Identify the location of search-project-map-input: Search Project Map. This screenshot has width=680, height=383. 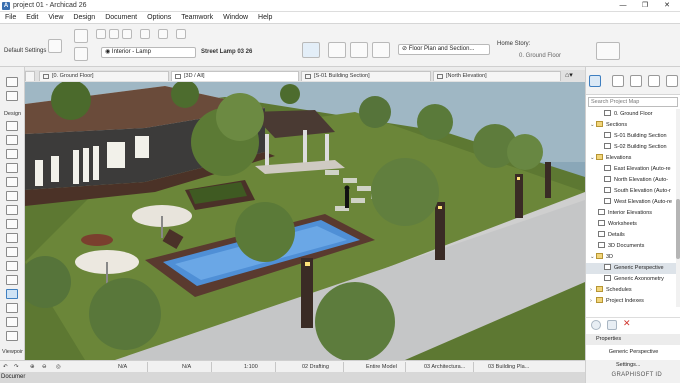
(633, 102).